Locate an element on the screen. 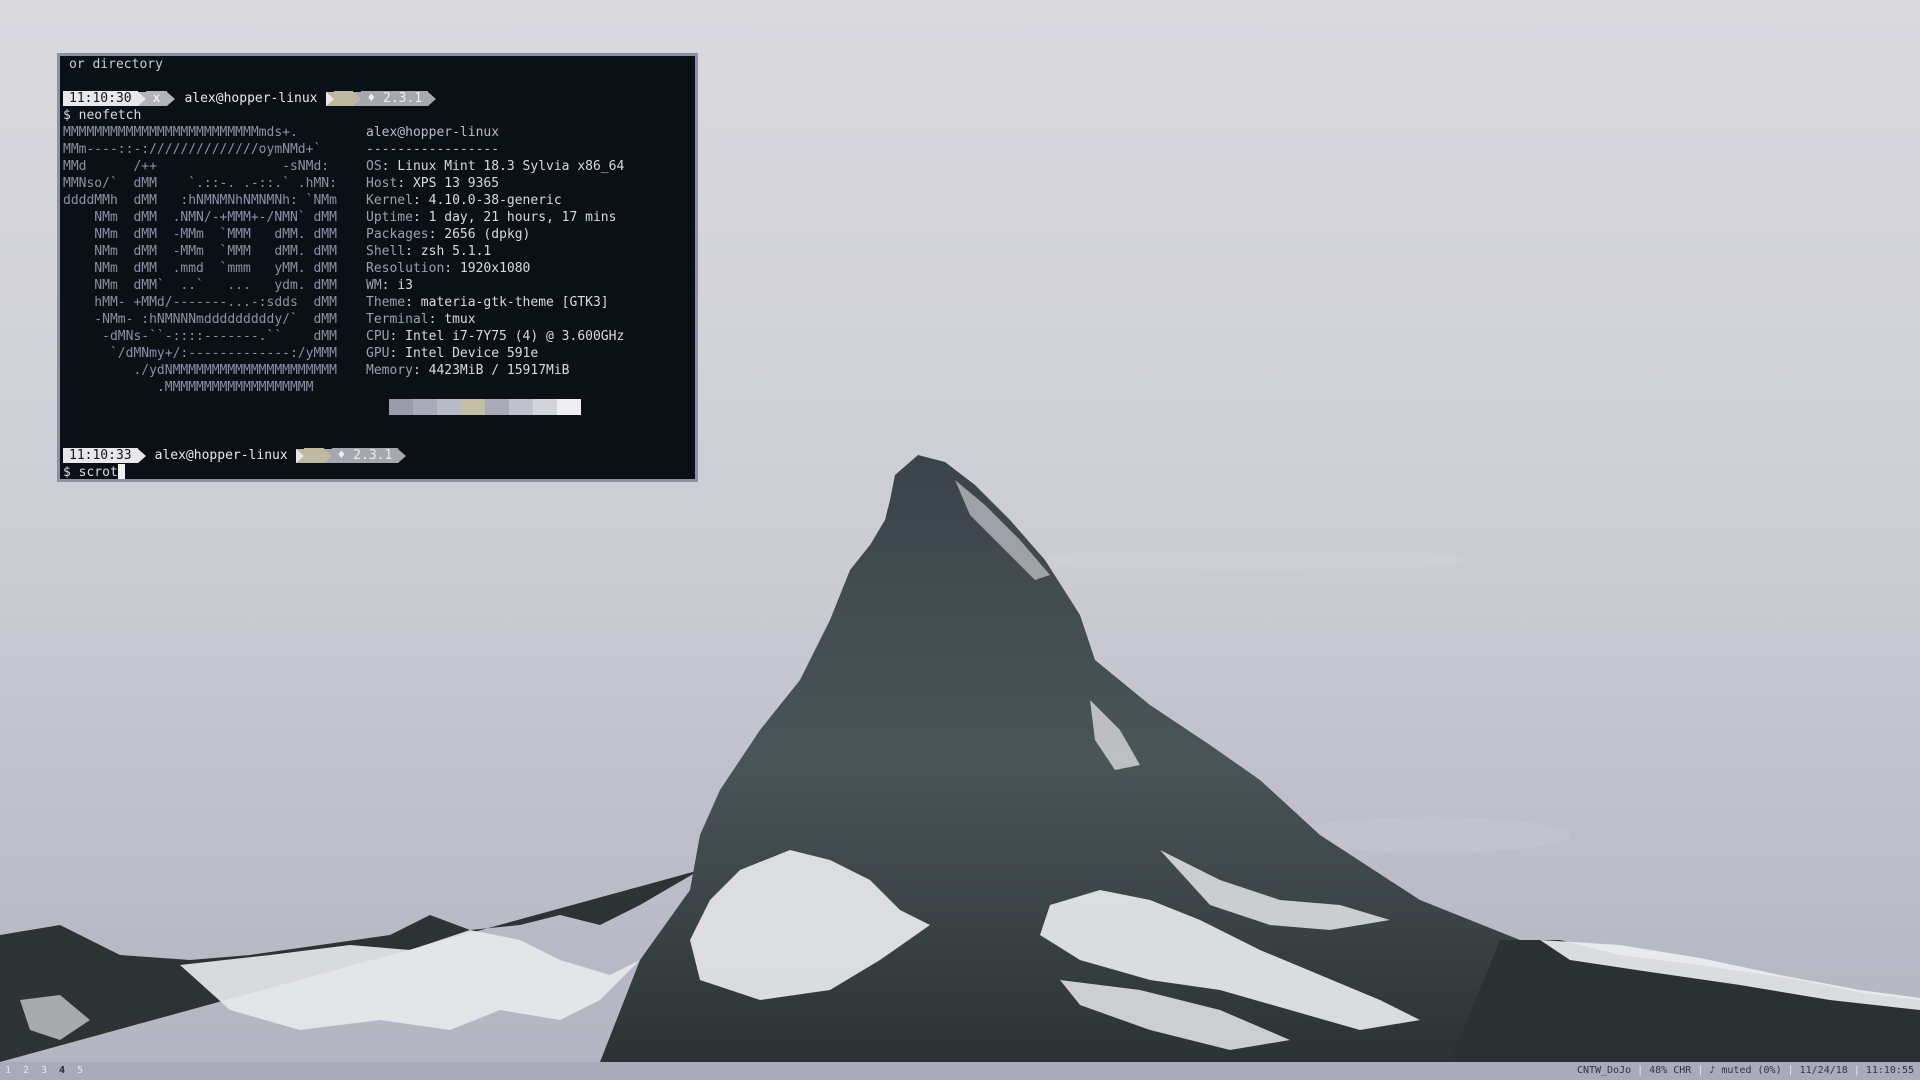 The image size is (1920, 1080). info-value: 2656 (dpkg) is located at coordinates (487, 234).